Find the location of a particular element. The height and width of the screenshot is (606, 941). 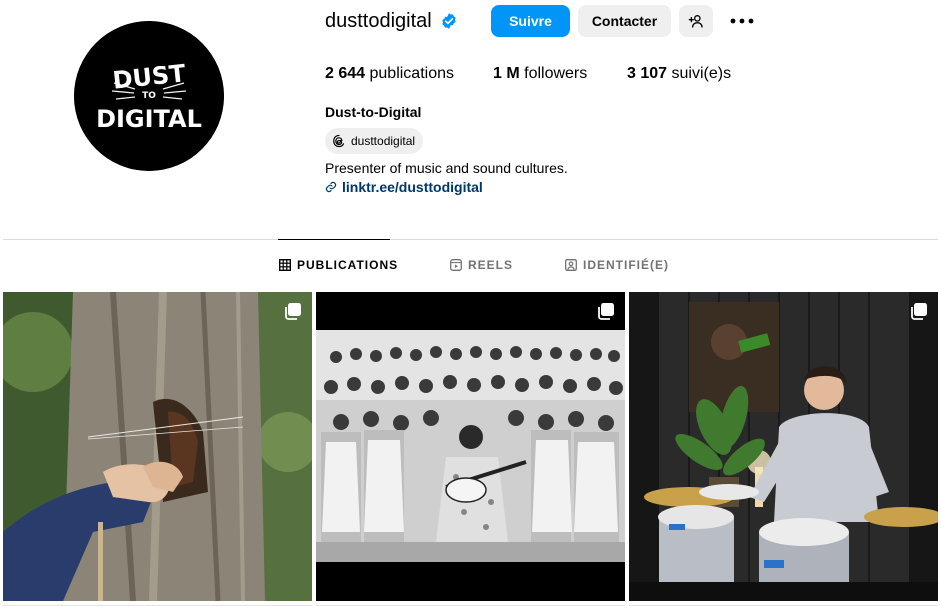

suggest-accounts-button is located at coordinates (696, 21).